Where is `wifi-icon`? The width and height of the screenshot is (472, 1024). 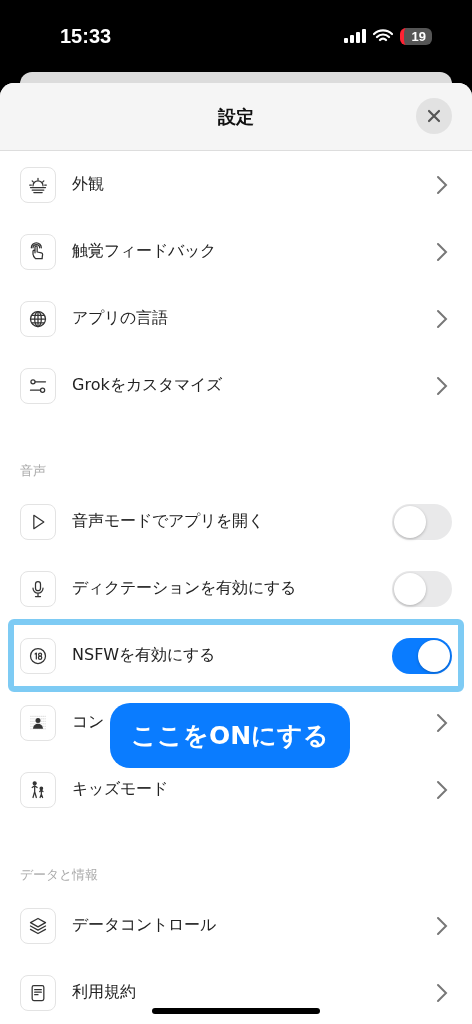 wifi-icon is located at coordinates (382, 36).